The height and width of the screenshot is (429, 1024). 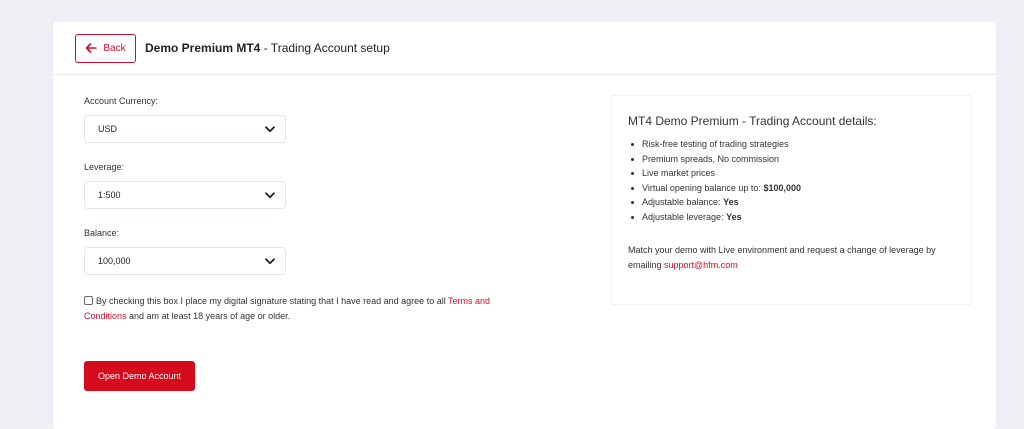 I want to click on details-item-text: Adjustable leverage:, so click(x=684, y=216).